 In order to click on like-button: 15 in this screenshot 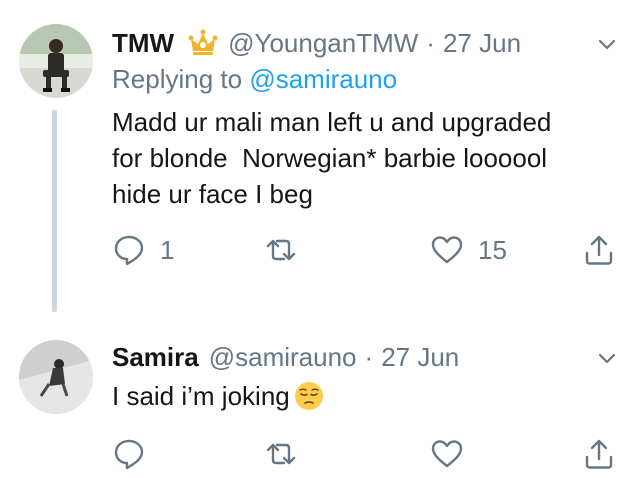, I will do `click(468, 250)`.